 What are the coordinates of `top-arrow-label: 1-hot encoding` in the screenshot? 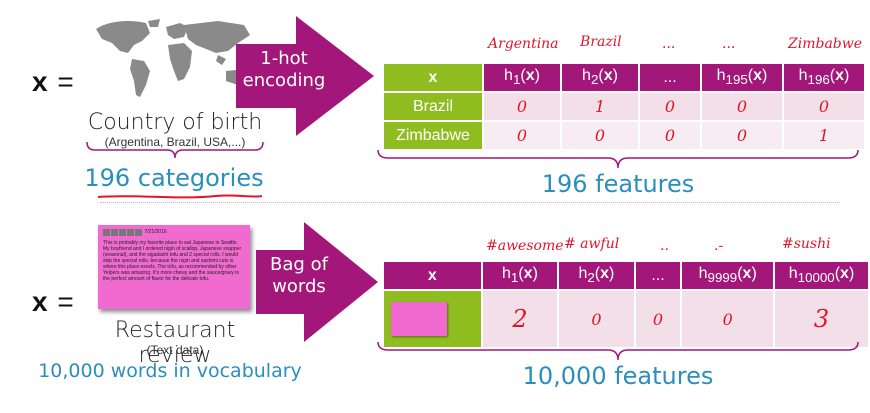 It's located at (284, 70).